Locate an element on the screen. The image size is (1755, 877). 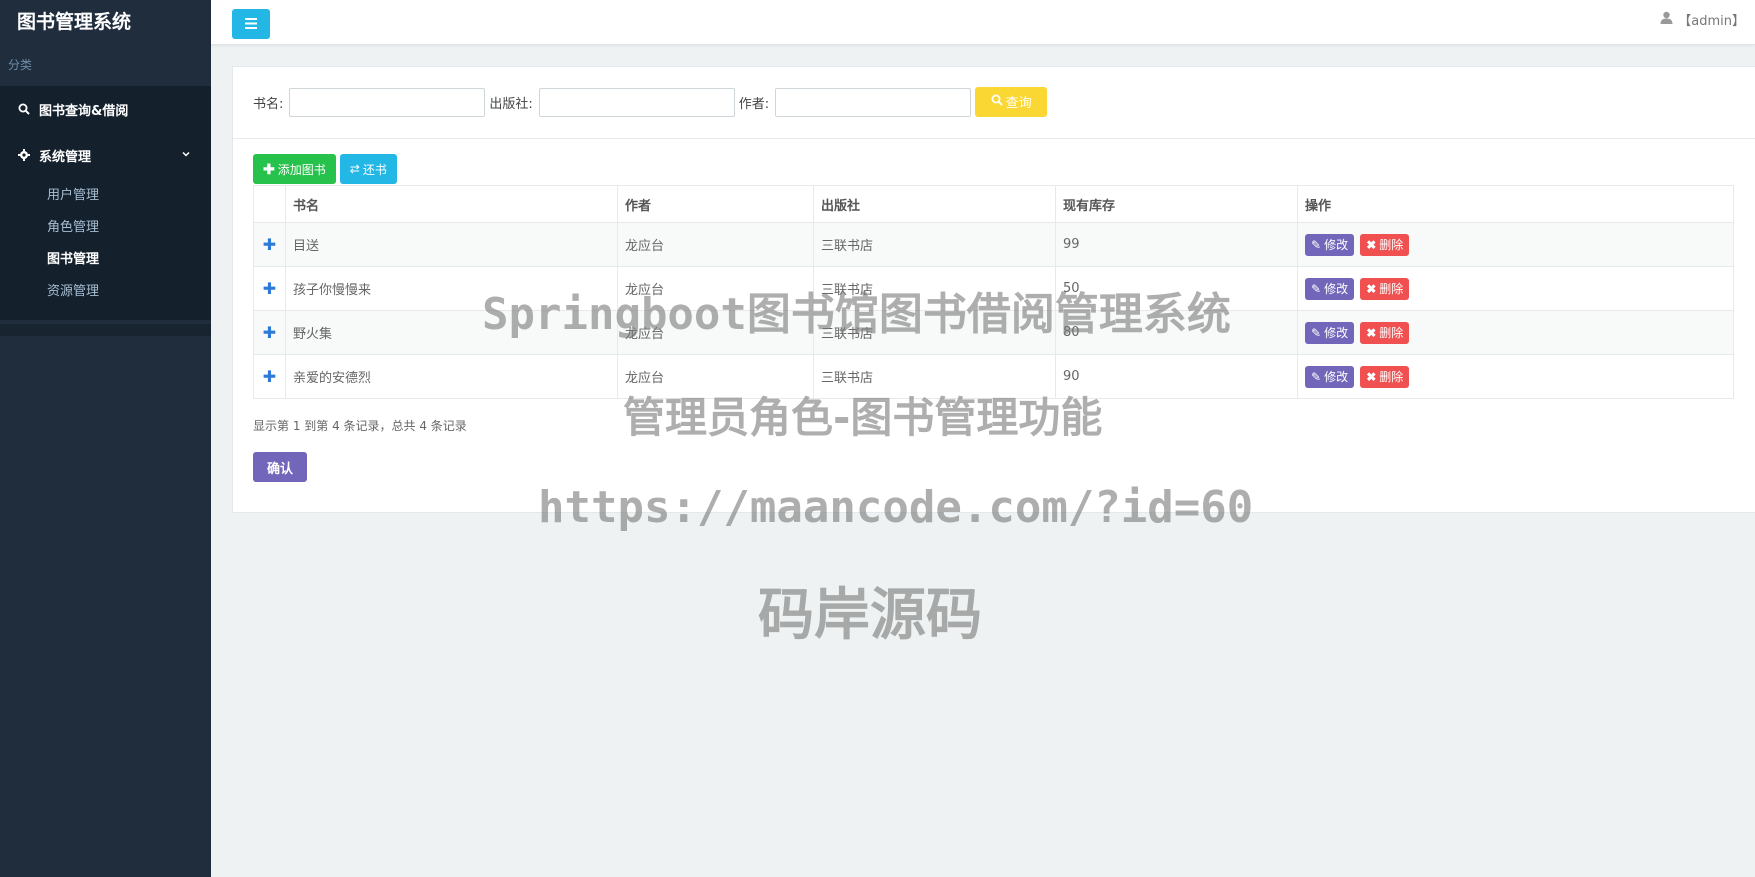
sidebar-category: 分类 is located at coordinates (20, 65).